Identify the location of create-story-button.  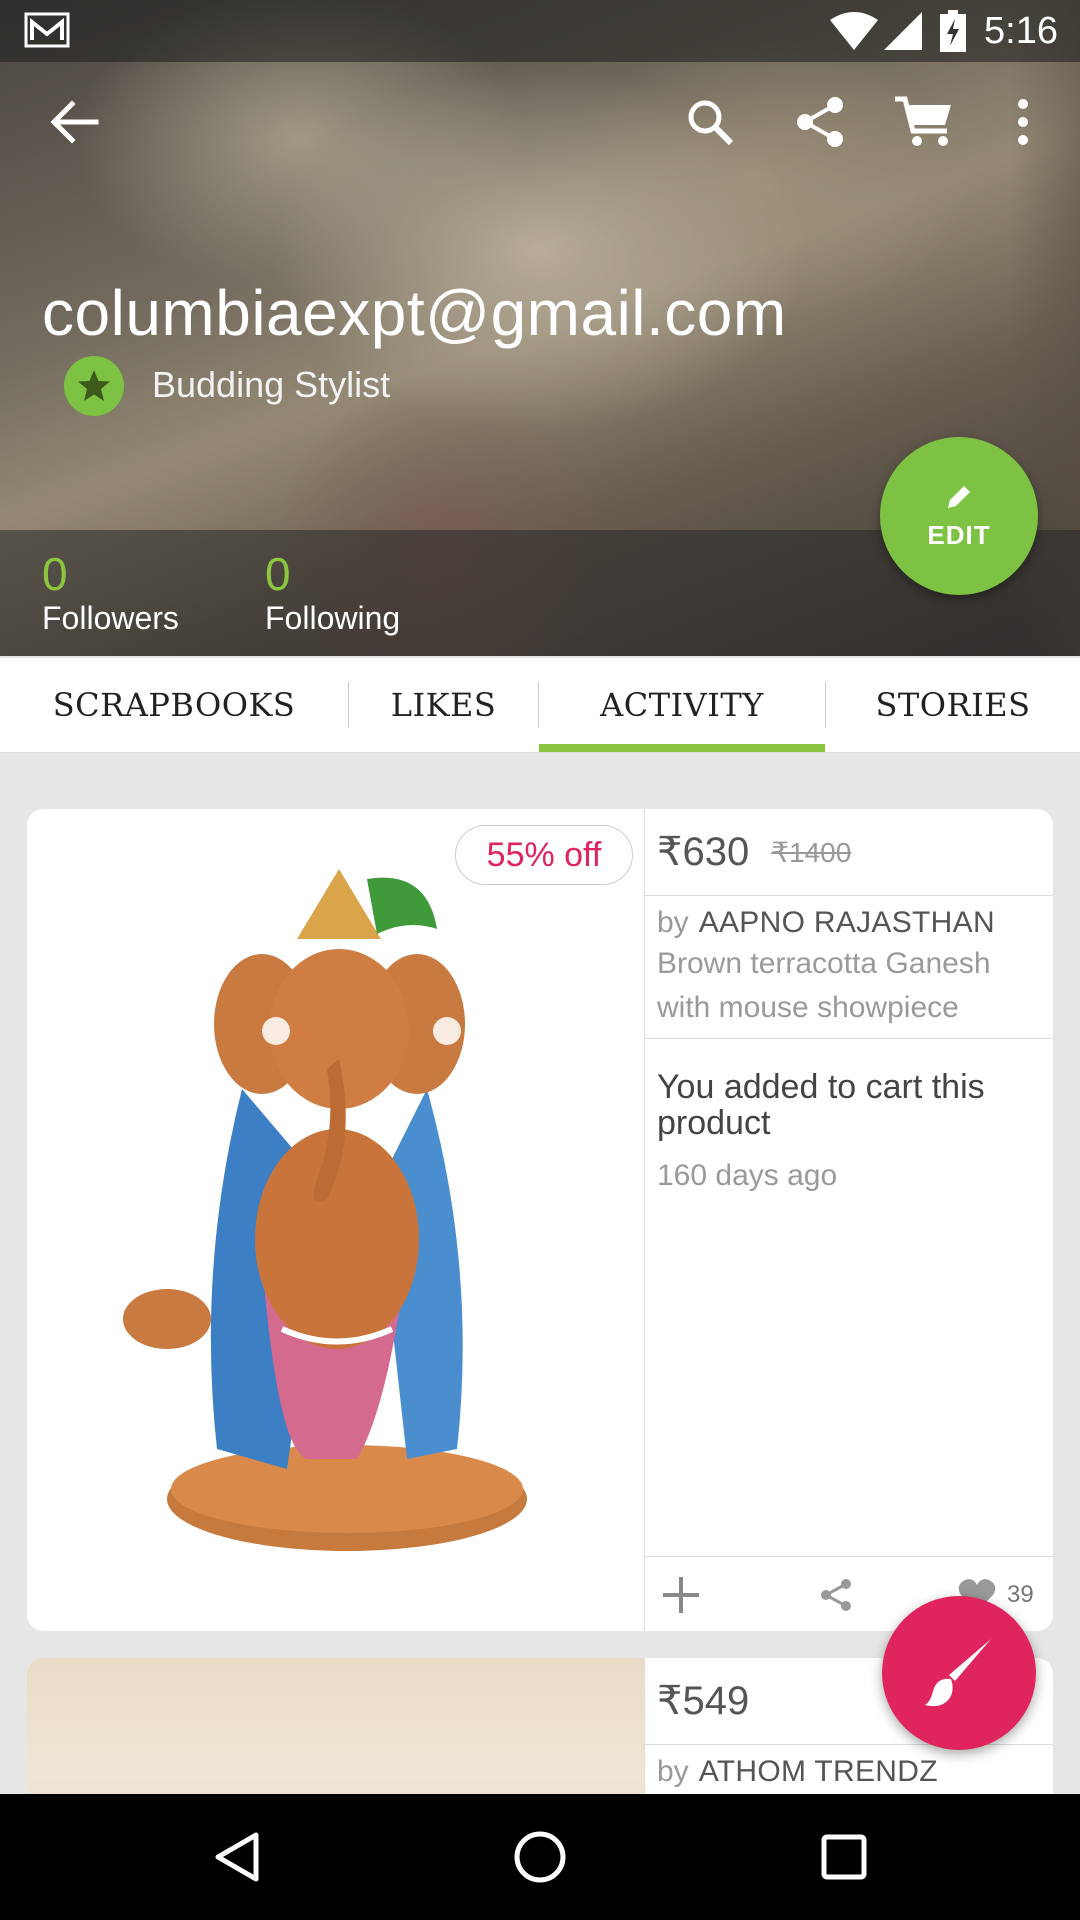
(959, 1673).